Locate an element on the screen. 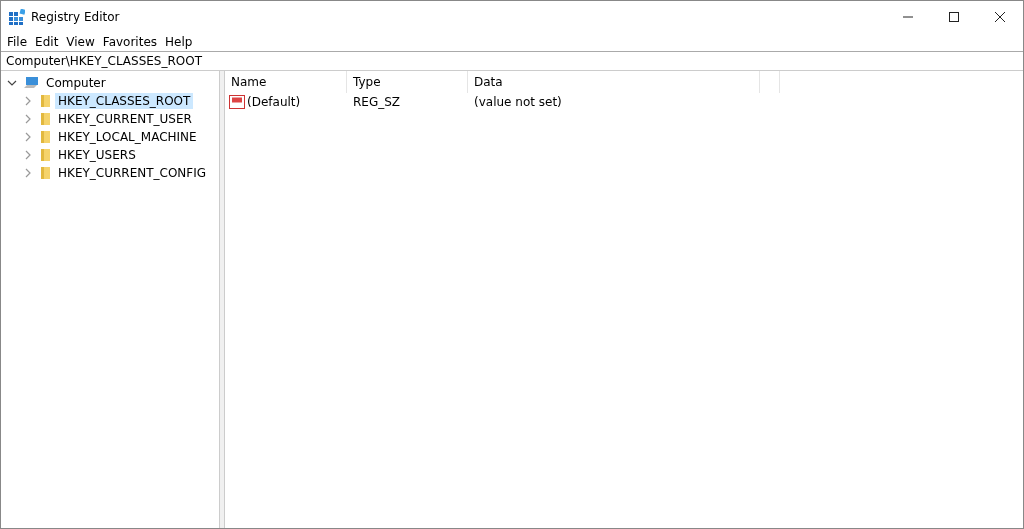  table-cell-text: REG_SZ is located at coordinates (377, 102).